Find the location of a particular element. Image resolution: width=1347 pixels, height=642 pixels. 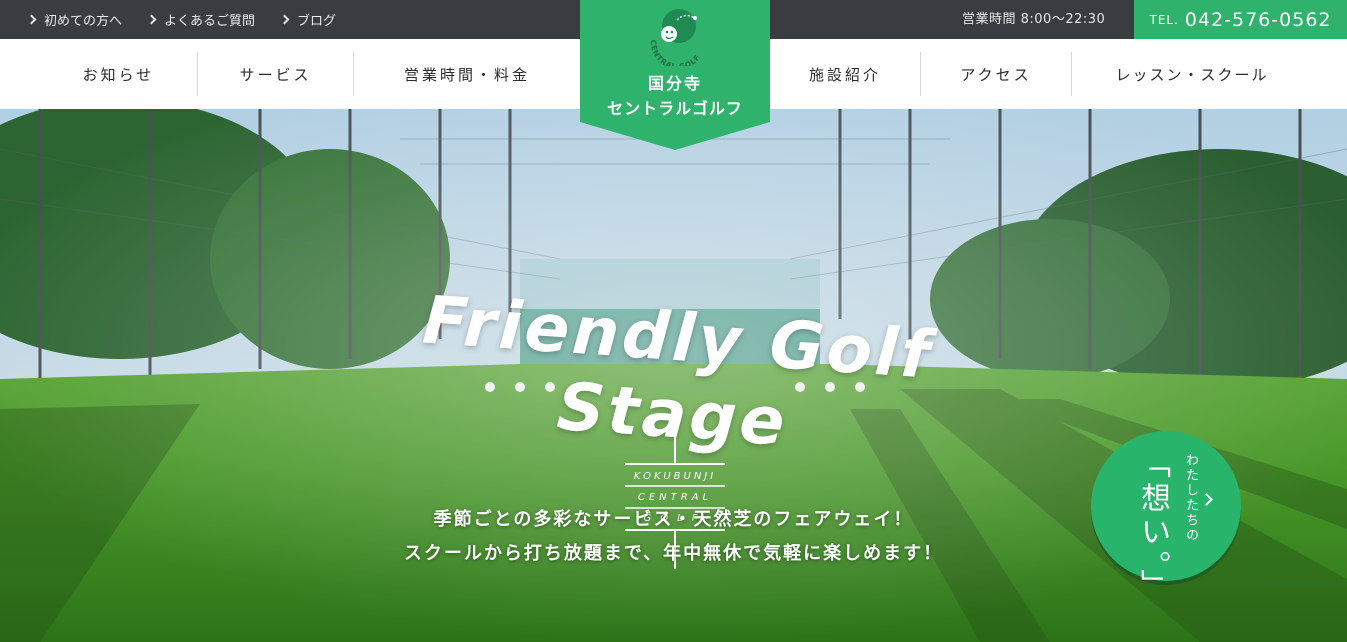

logo-name-line1: 国分寺 is located at coordinates (674, 83).